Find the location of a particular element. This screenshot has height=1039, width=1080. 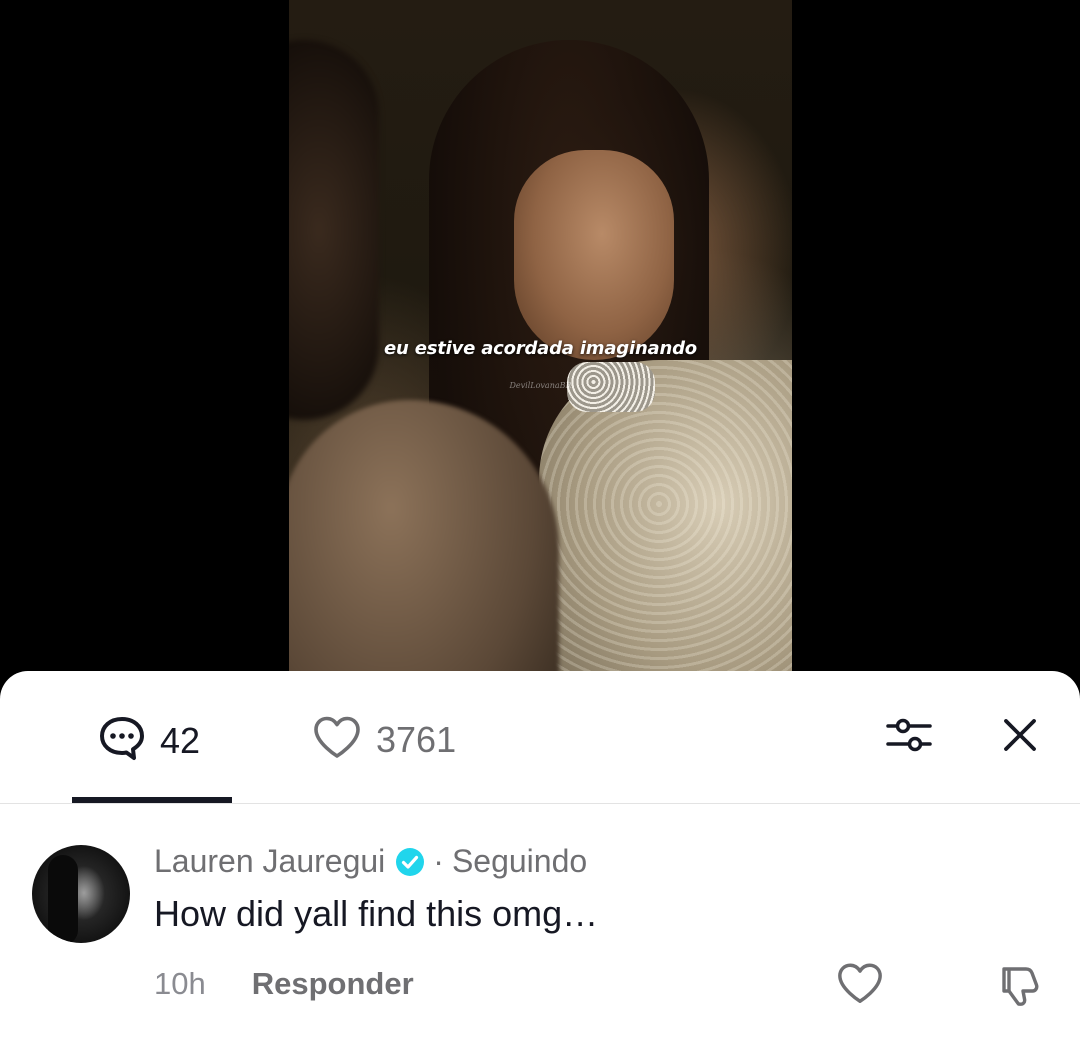

comment-author: Lauren Jauregui is located at coordinates (269, 861).